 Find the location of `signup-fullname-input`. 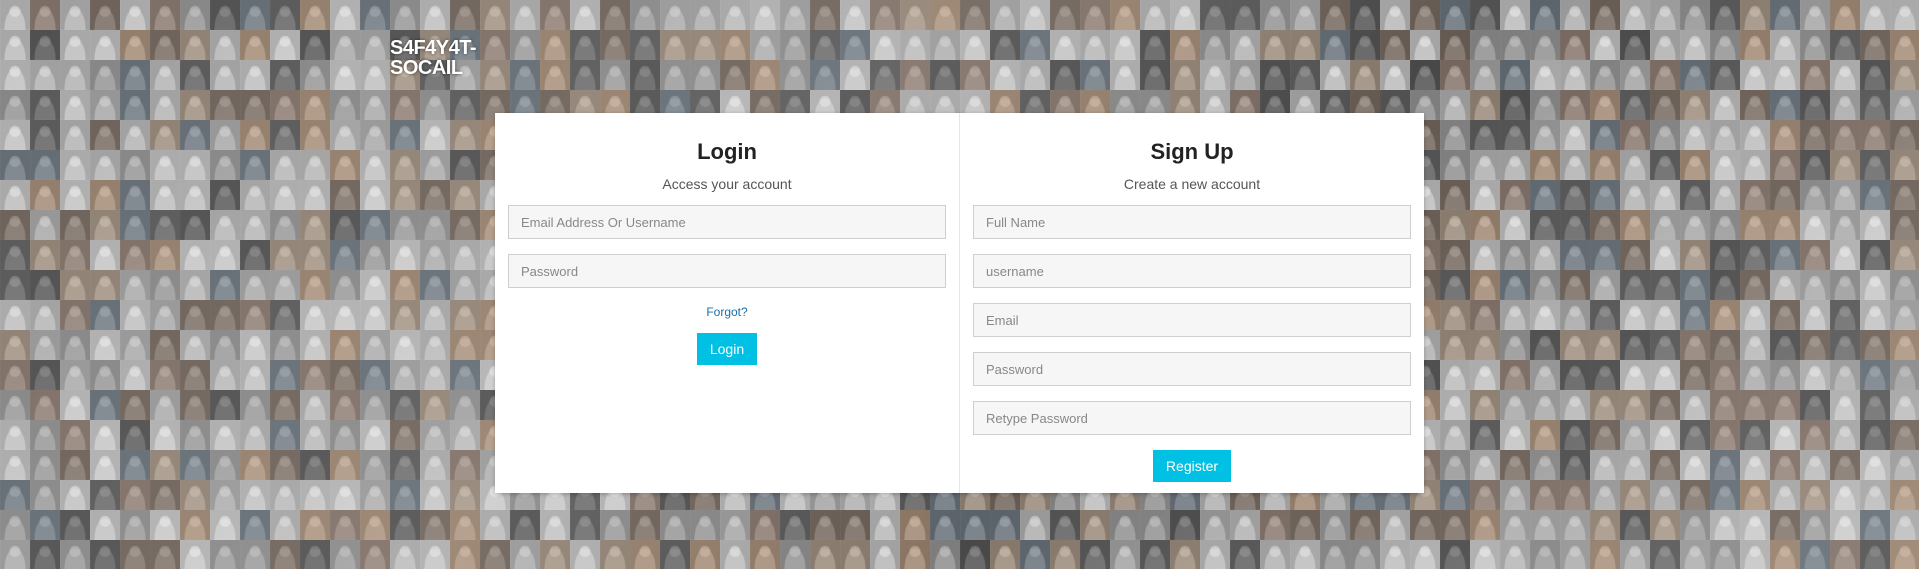

signup-fullname-input is located at coordinates (1192, 222).